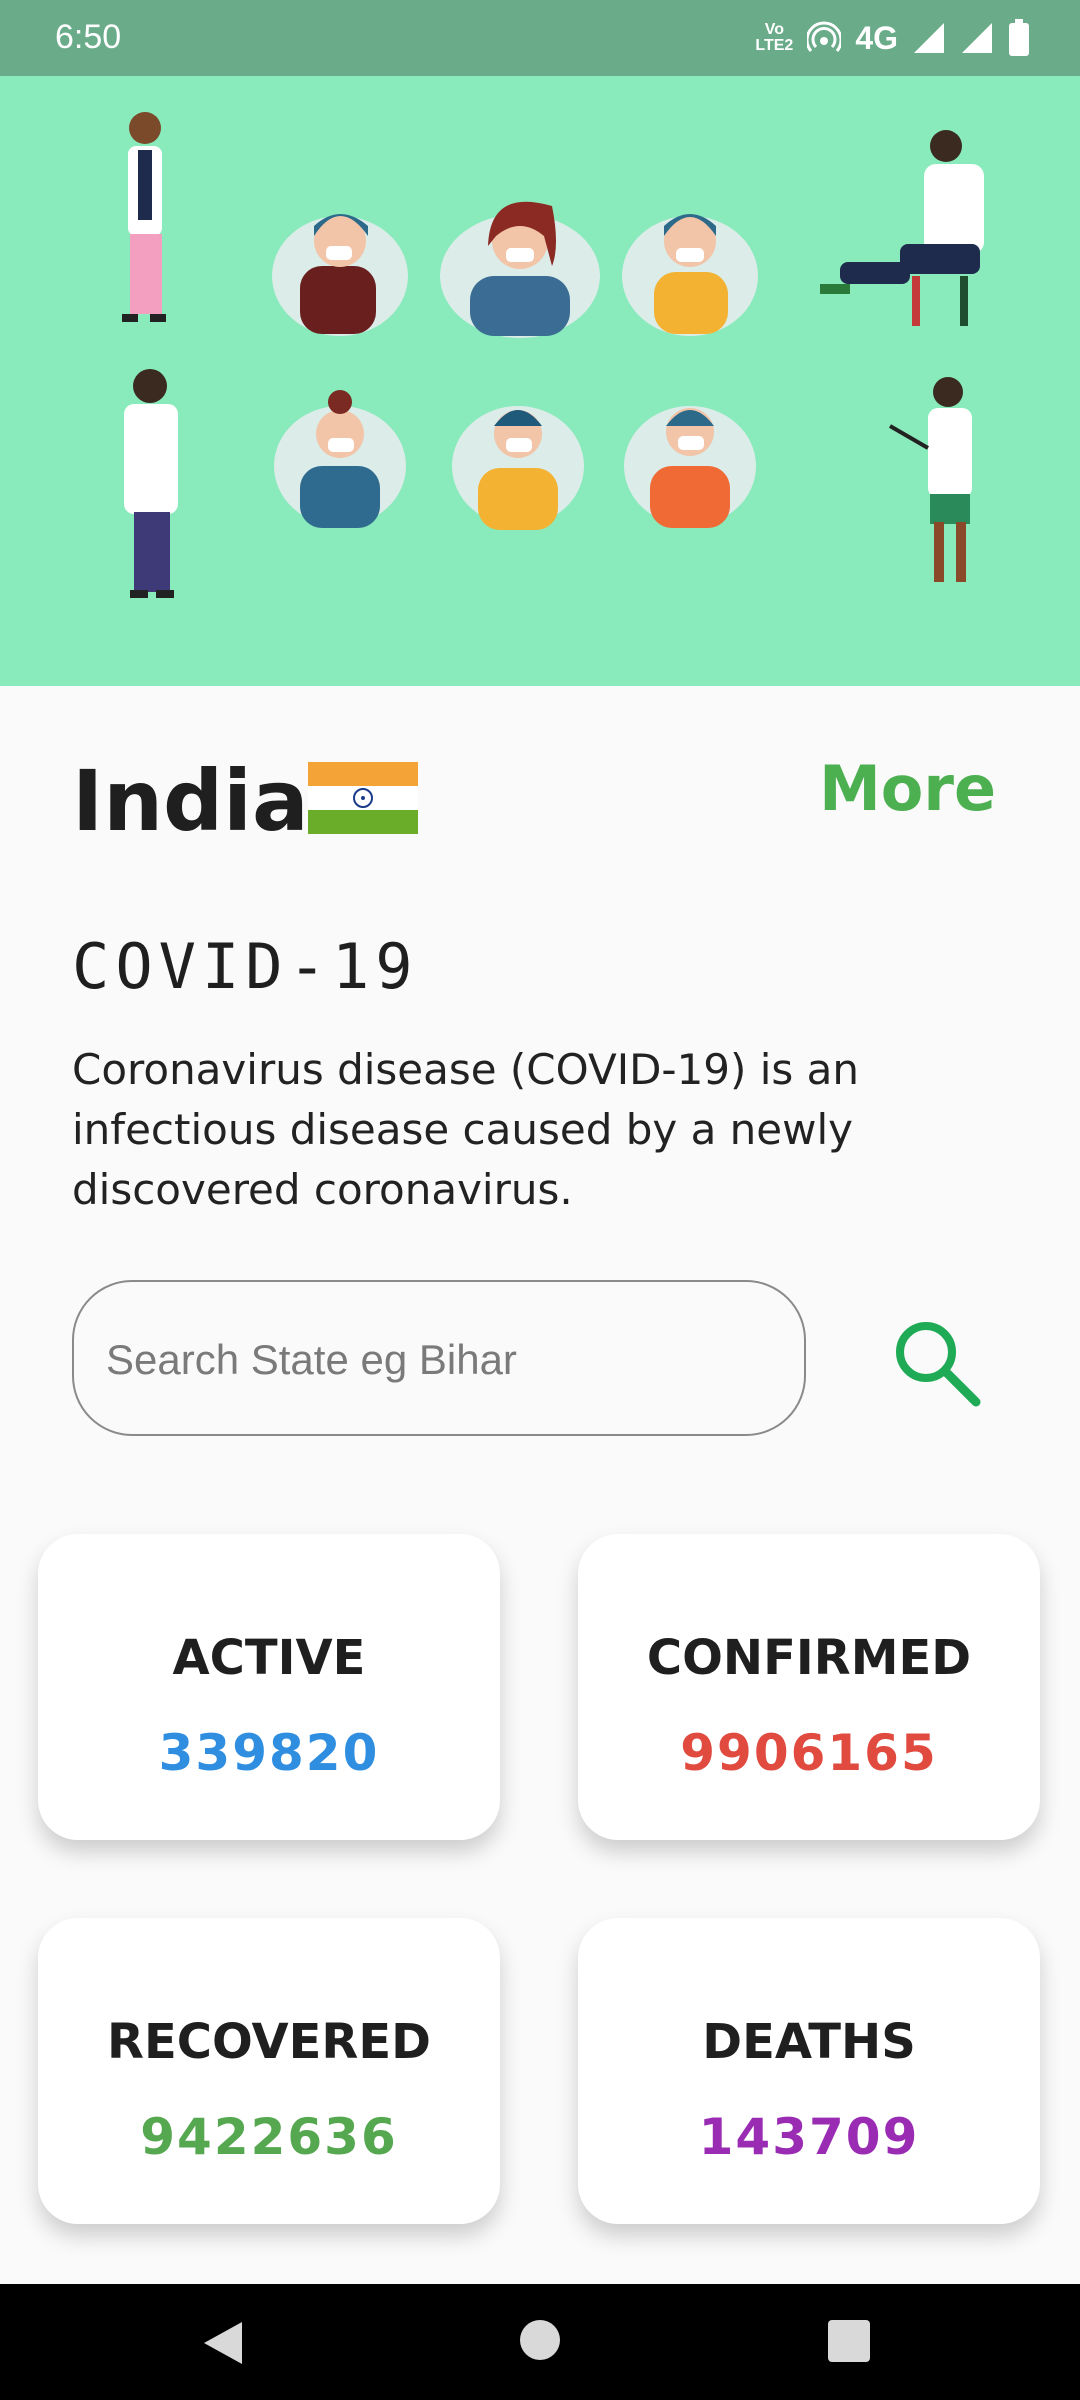  I want to click on stat-value: 143709, so click(809, 2137).